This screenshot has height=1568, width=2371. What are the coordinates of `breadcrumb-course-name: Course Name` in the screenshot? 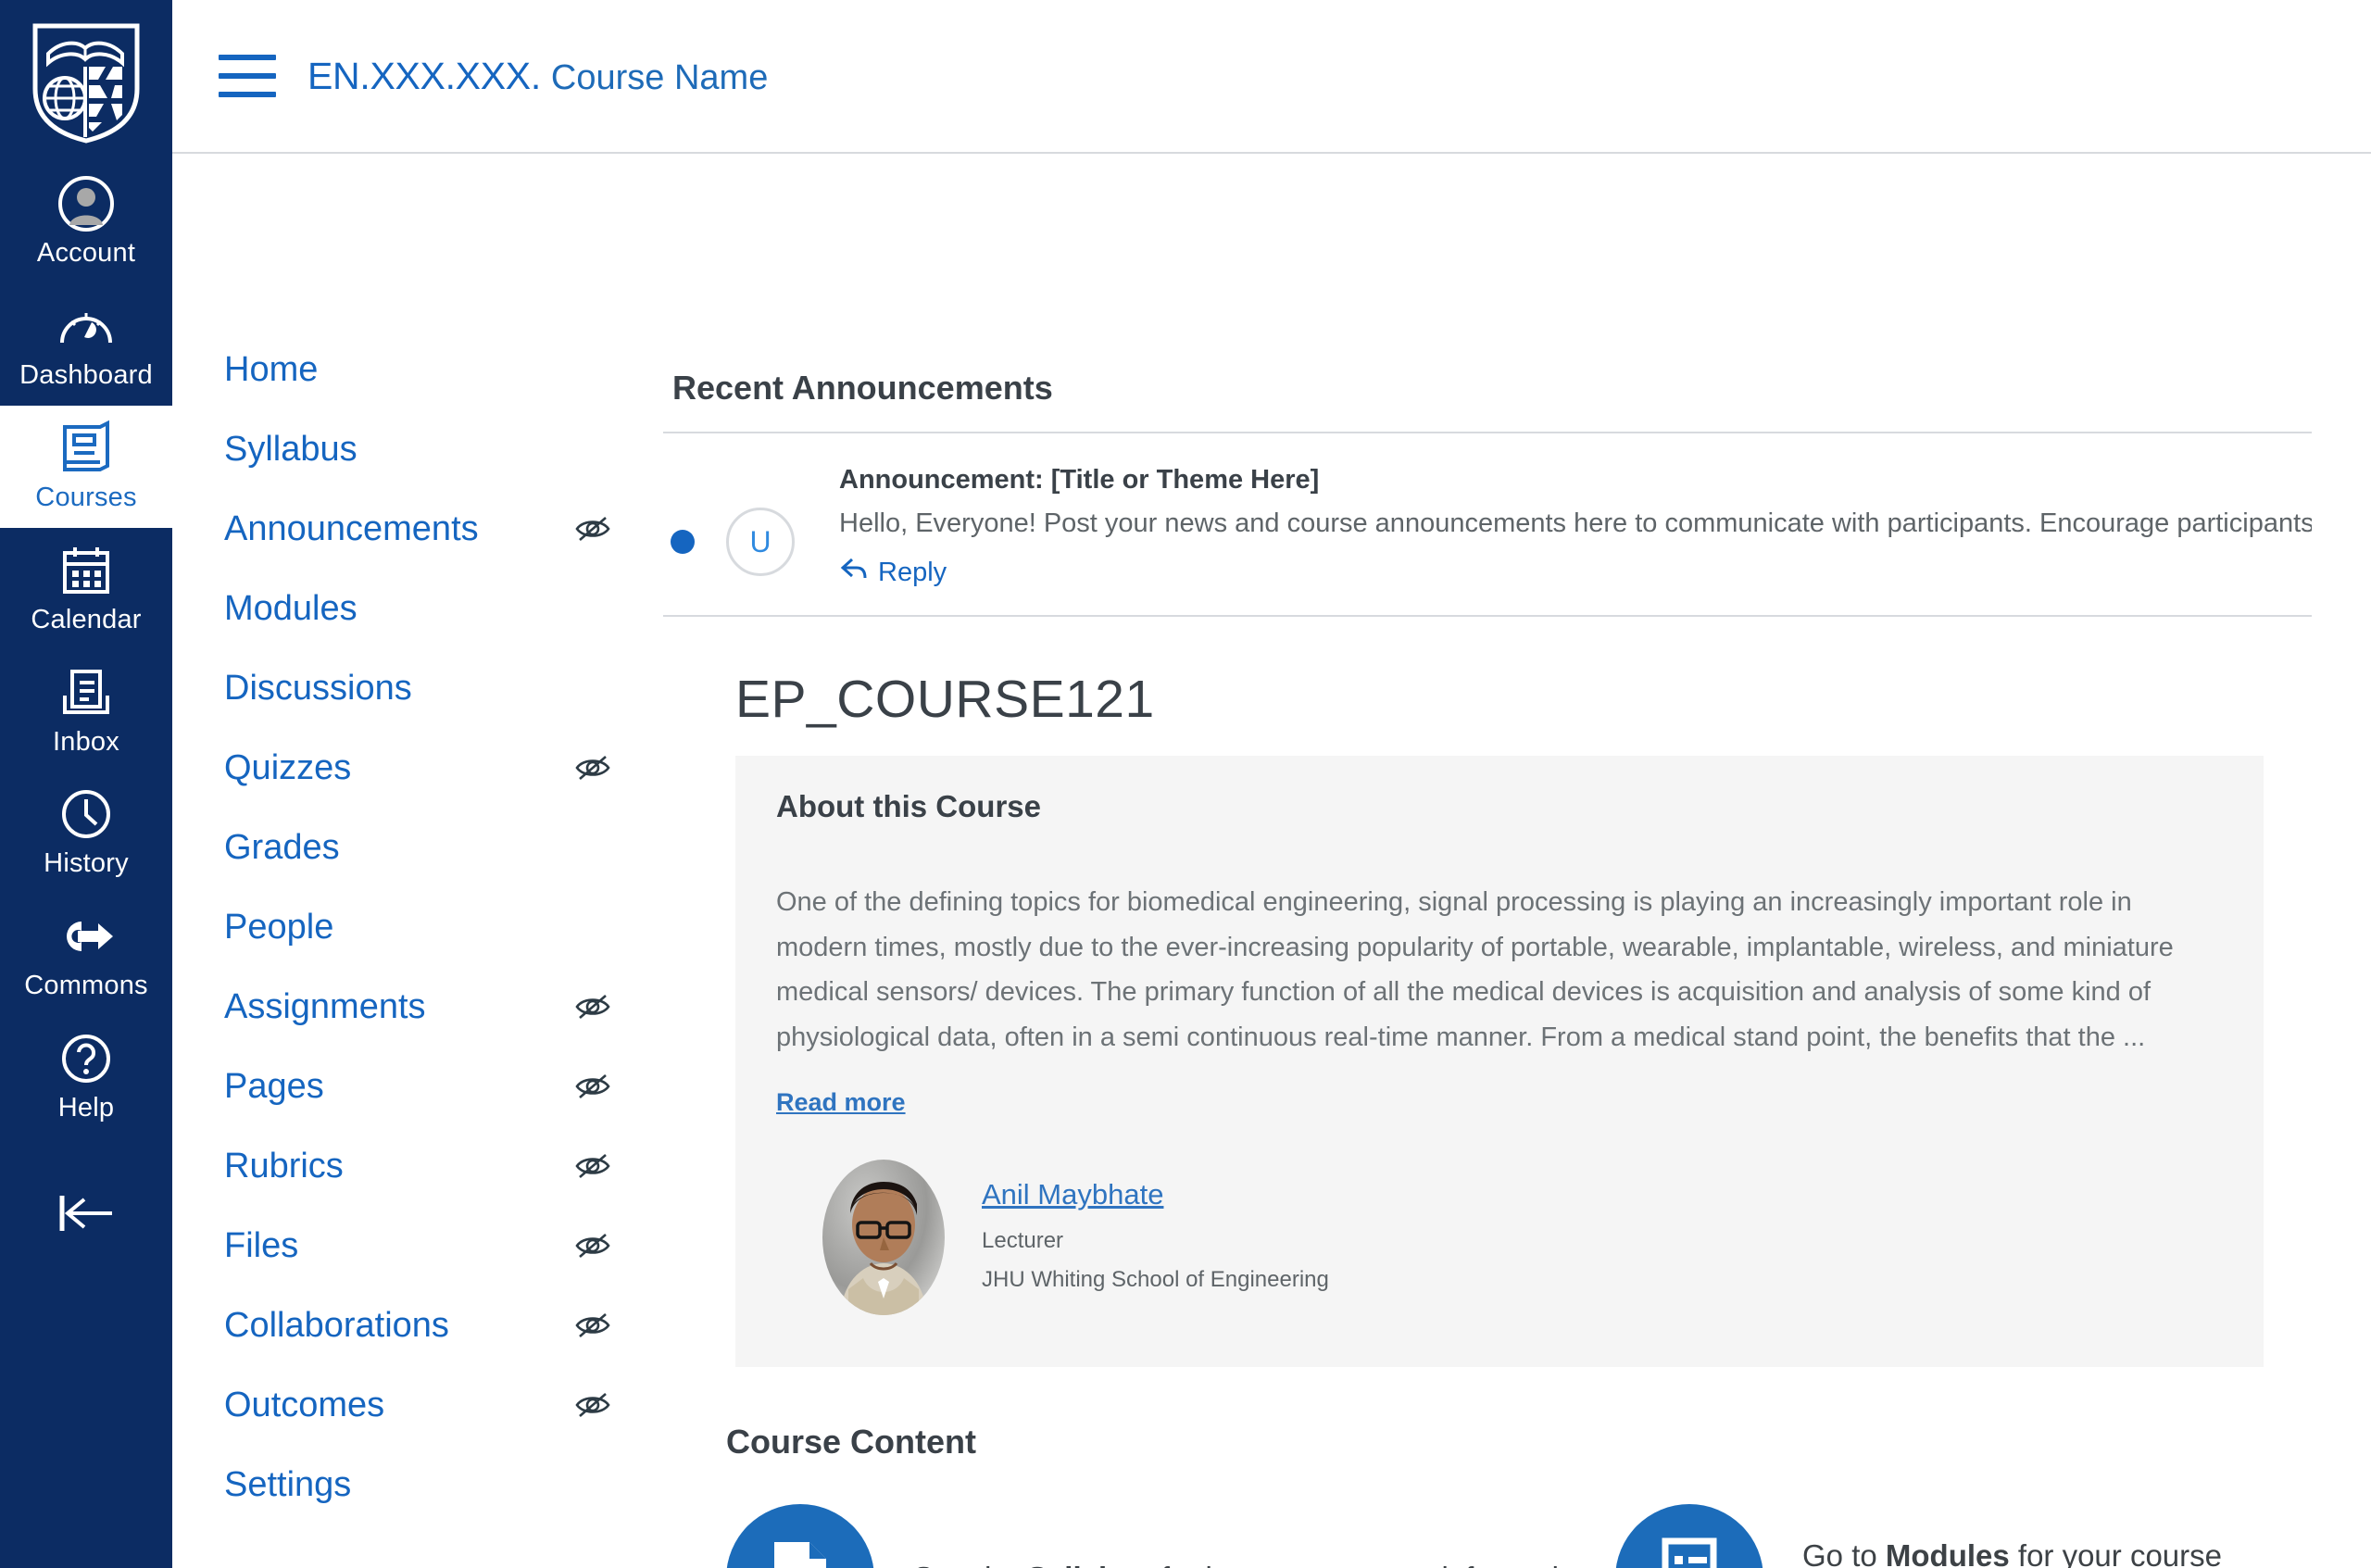 It's located at (659, 78).